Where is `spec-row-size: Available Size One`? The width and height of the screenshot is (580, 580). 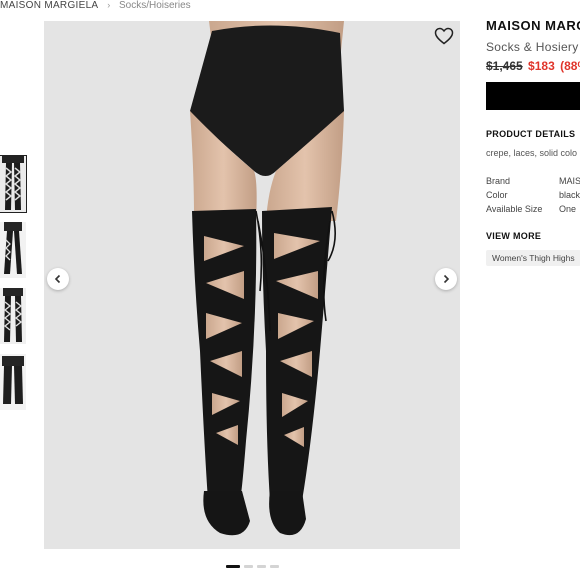 spec-row-size: Available Size One is located at coordinates (533, 211).